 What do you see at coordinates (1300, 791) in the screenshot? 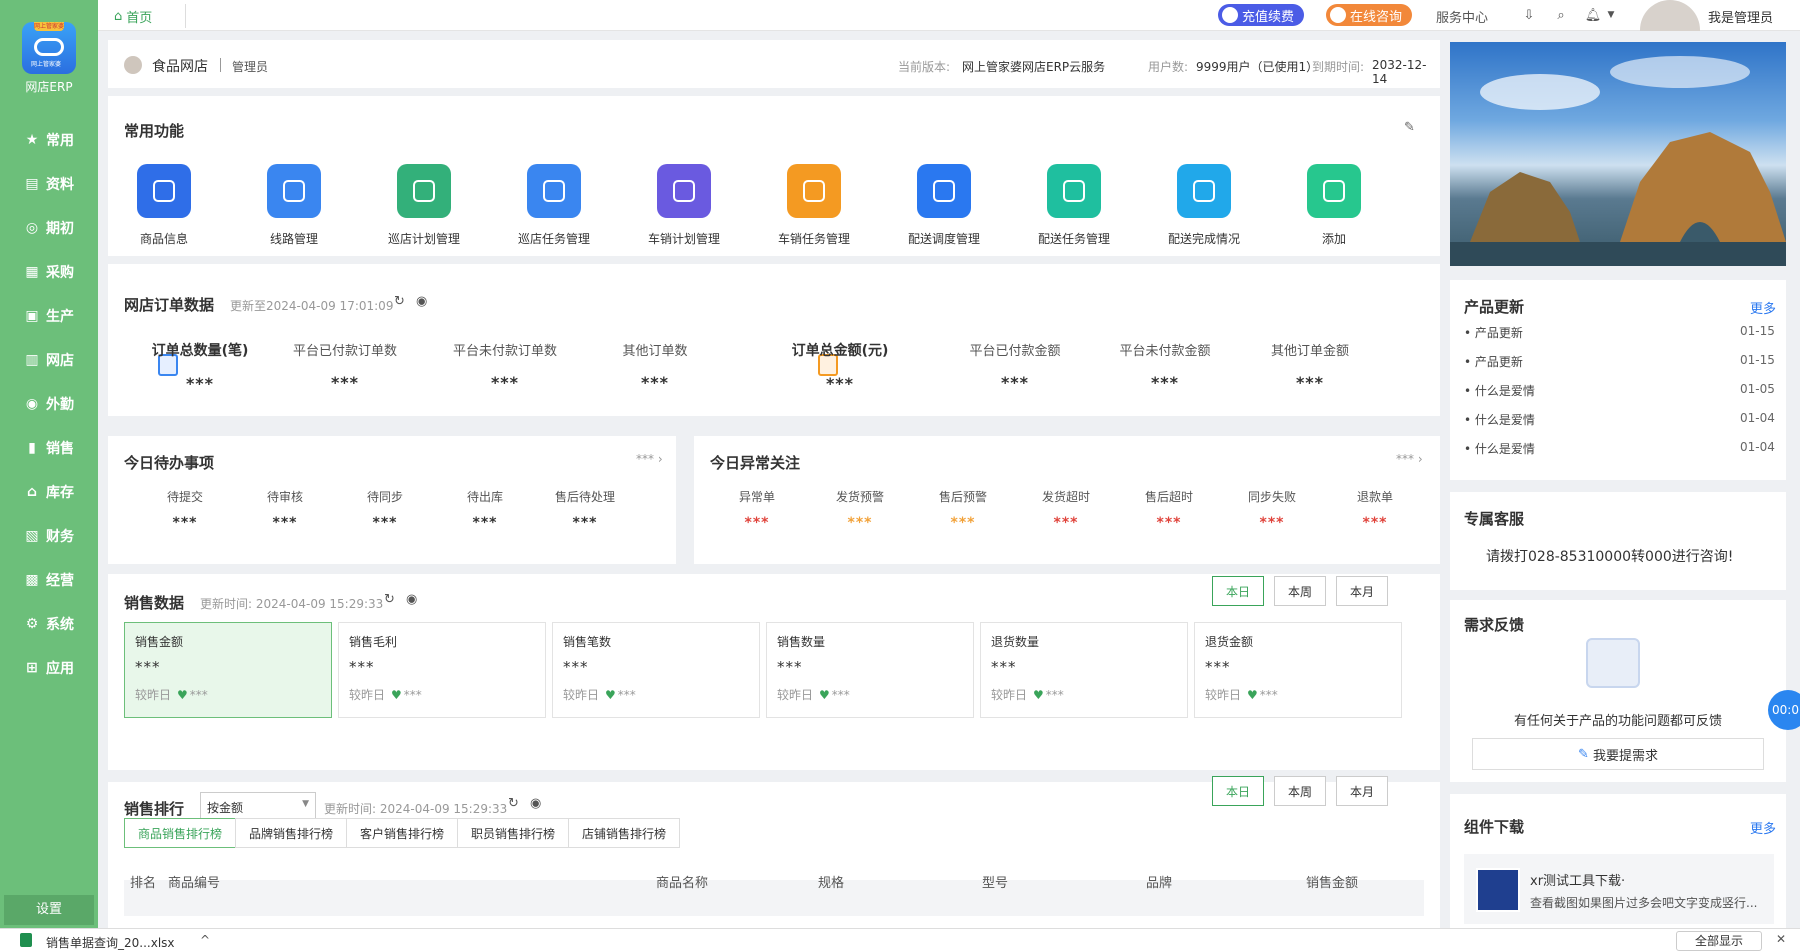
I see `ranking-period-1: 本周` at bounding box center [1300, 791].